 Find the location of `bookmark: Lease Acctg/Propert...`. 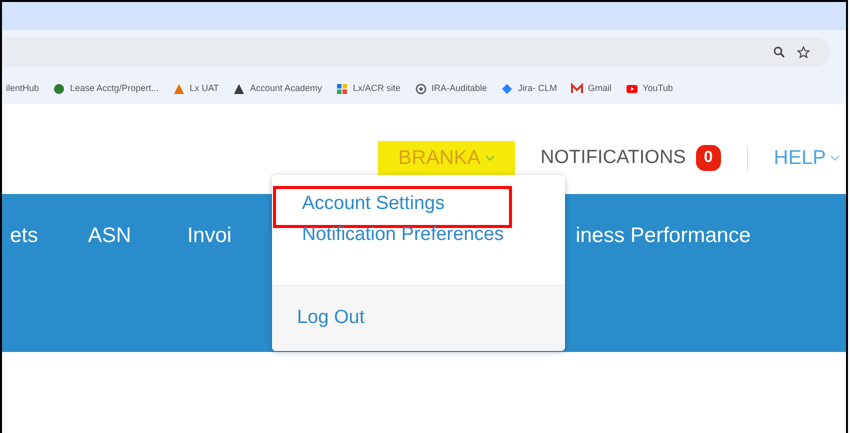

bookmark: Lease Acctg/Propert... is located at coordinates (106, 89).